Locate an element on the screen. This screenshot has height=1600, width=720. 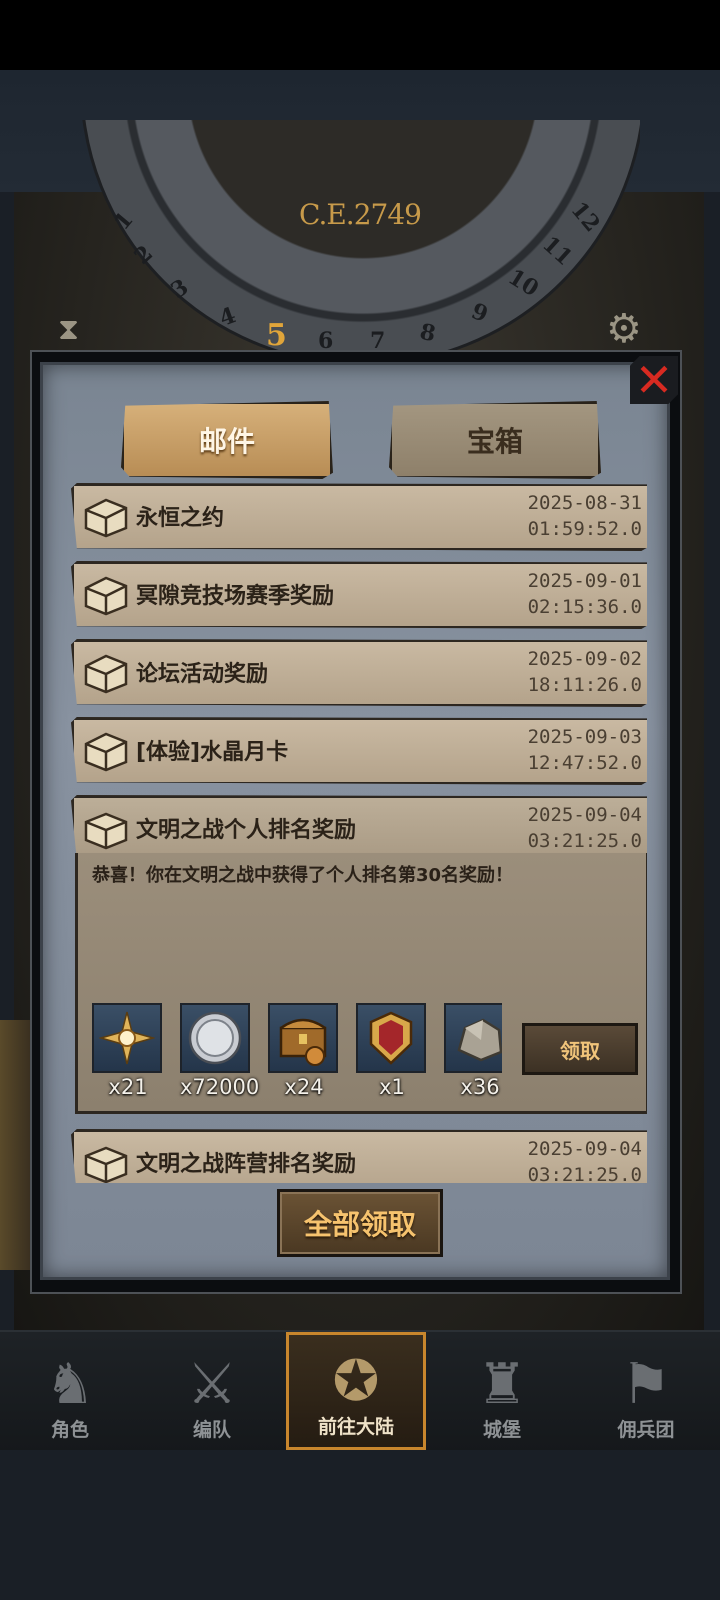
close-button: ✕ is located at coordinates (654, 380).